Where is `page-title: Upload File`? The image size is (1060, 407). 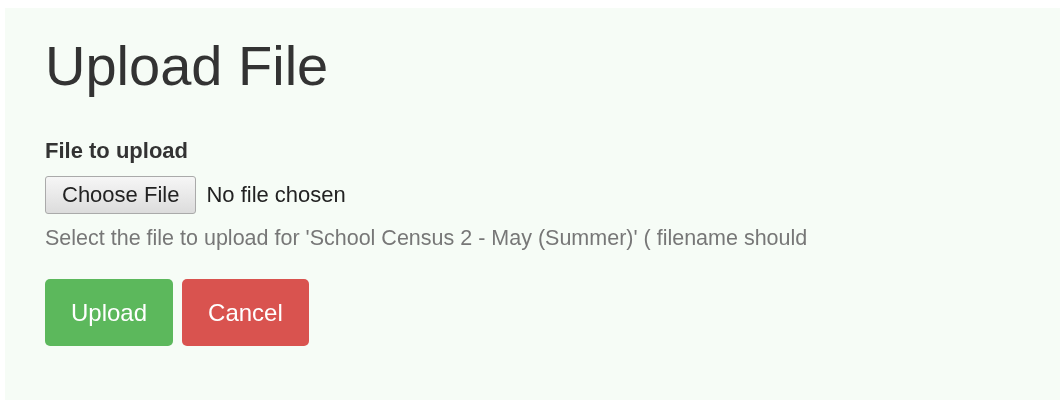 page-title: Upload File is located at coordinates (187, 66).